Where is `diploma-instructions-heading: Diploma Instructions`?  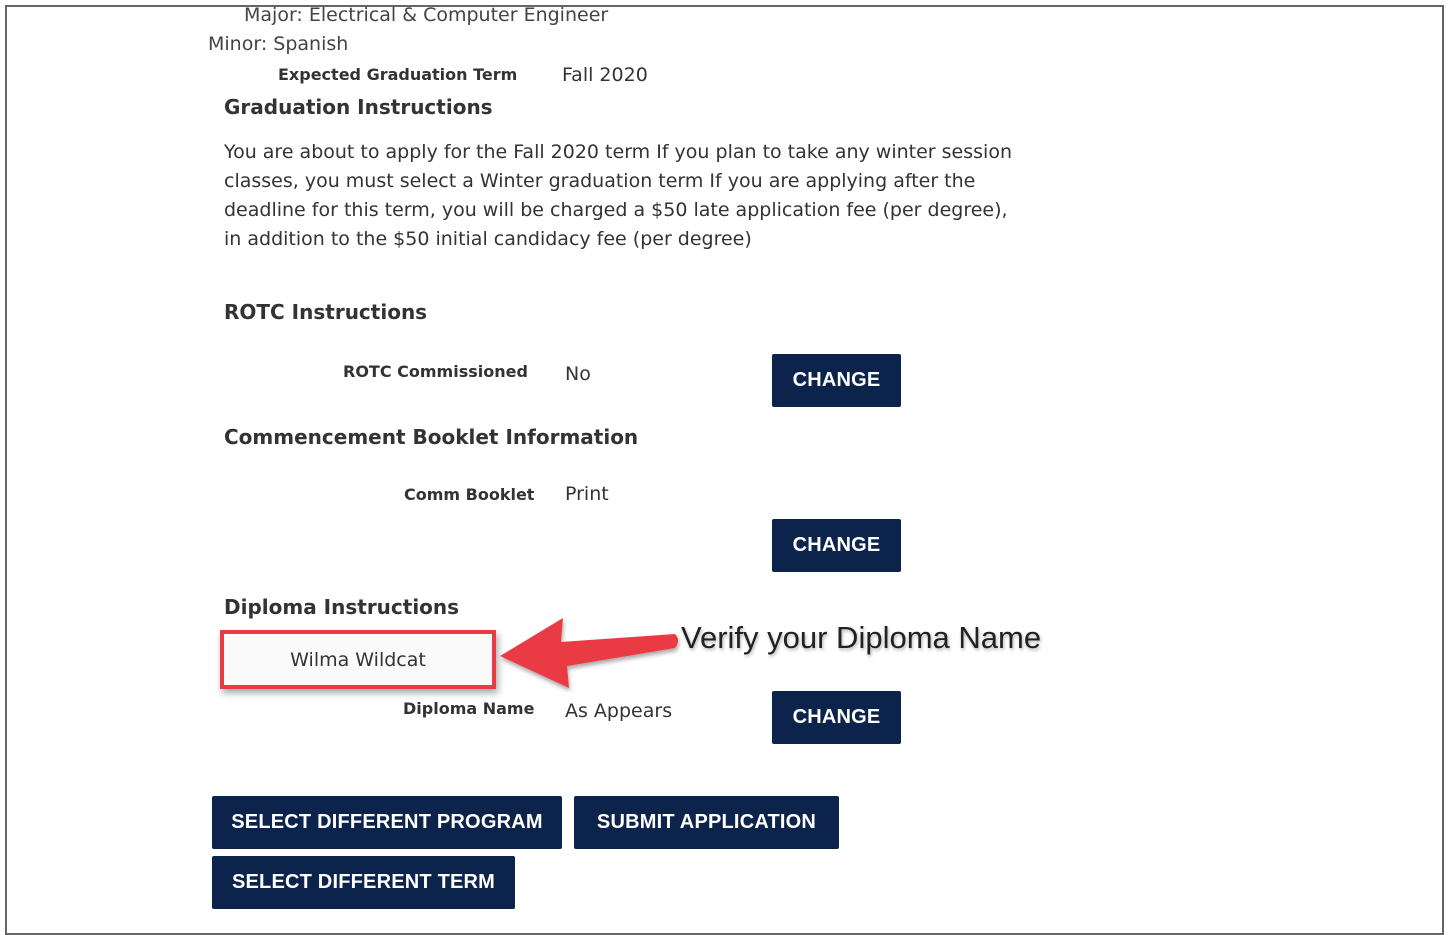
diploma-instructions-heading: Diploma Instructions is located at coordinates (342, 607).